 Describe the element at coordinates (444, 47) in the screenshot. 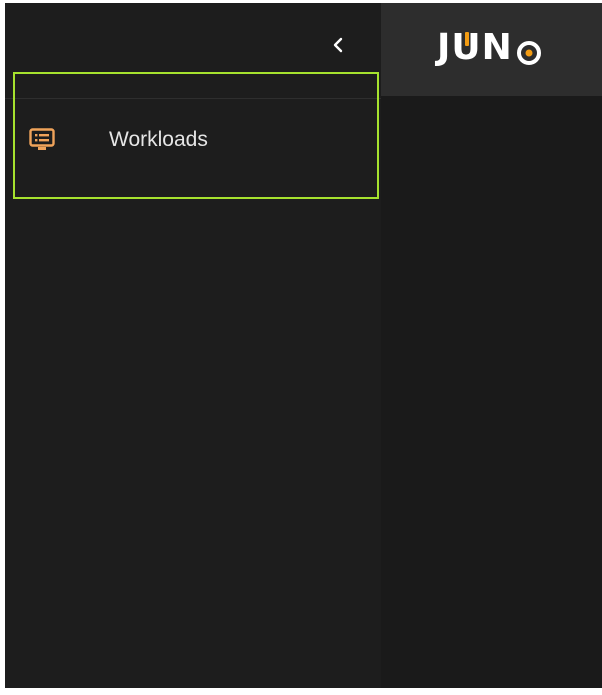

I see `logo-letter-j: J` at that location.